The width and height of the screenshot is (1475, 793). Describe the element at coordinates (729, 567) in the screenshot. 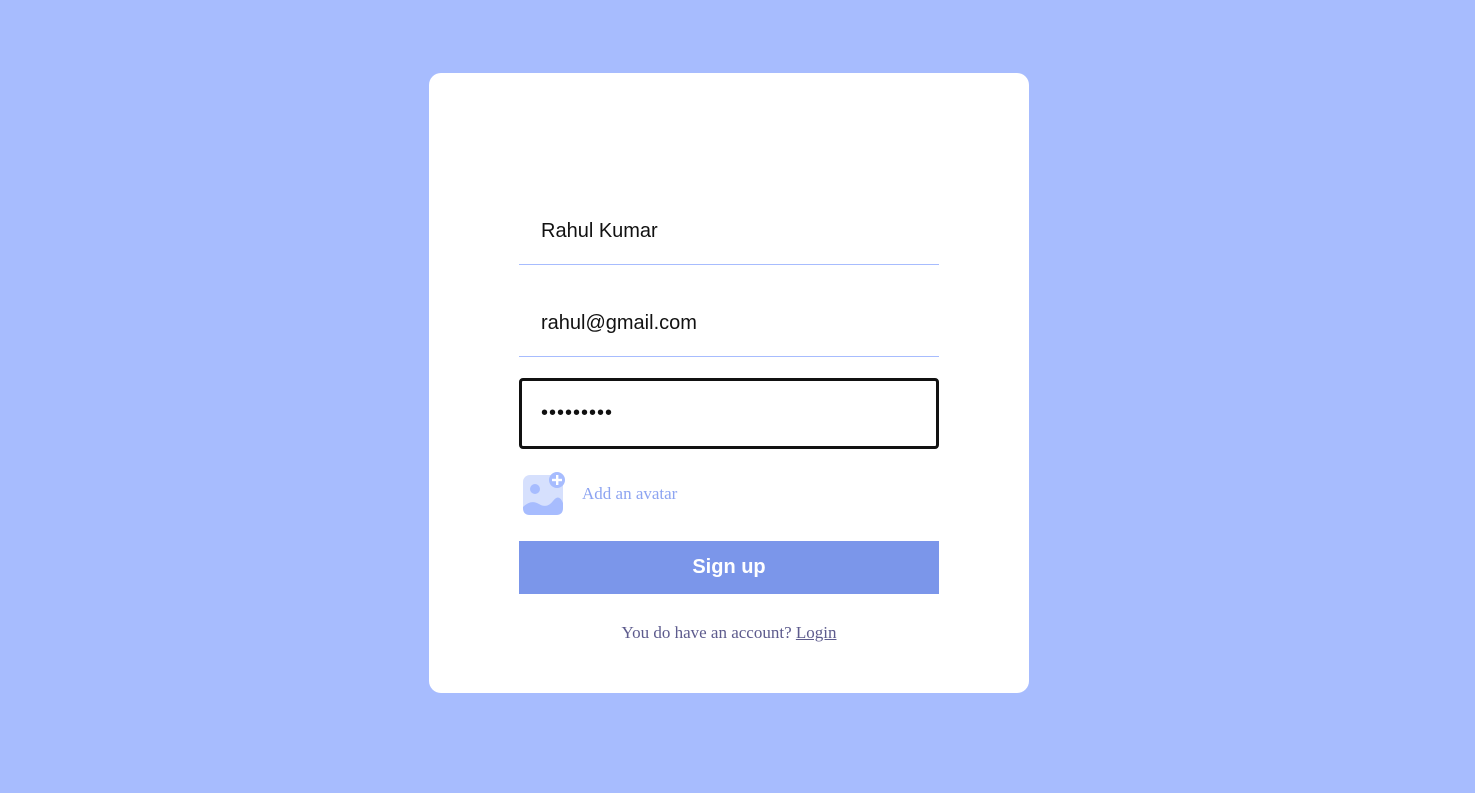

I see `sign-up-button: Sign up` at that location.